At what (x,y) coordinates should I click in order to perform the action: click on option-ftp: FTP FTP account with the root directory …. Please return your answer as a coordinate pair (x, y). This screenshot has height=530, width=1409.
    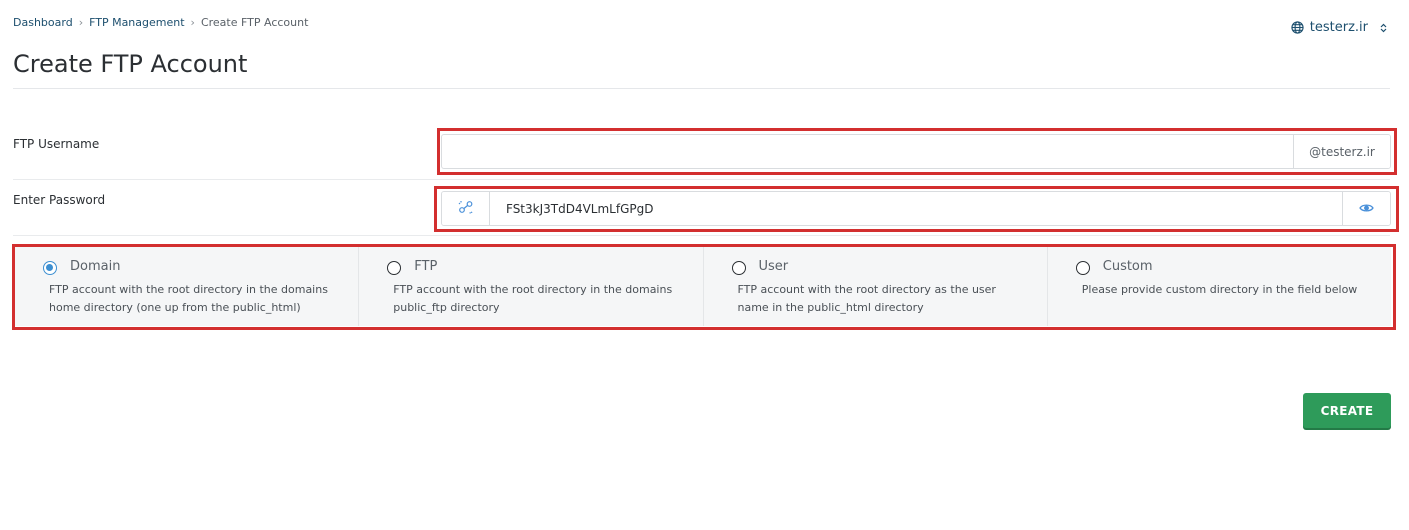
    Looking at the image, I should click on (531, 286).